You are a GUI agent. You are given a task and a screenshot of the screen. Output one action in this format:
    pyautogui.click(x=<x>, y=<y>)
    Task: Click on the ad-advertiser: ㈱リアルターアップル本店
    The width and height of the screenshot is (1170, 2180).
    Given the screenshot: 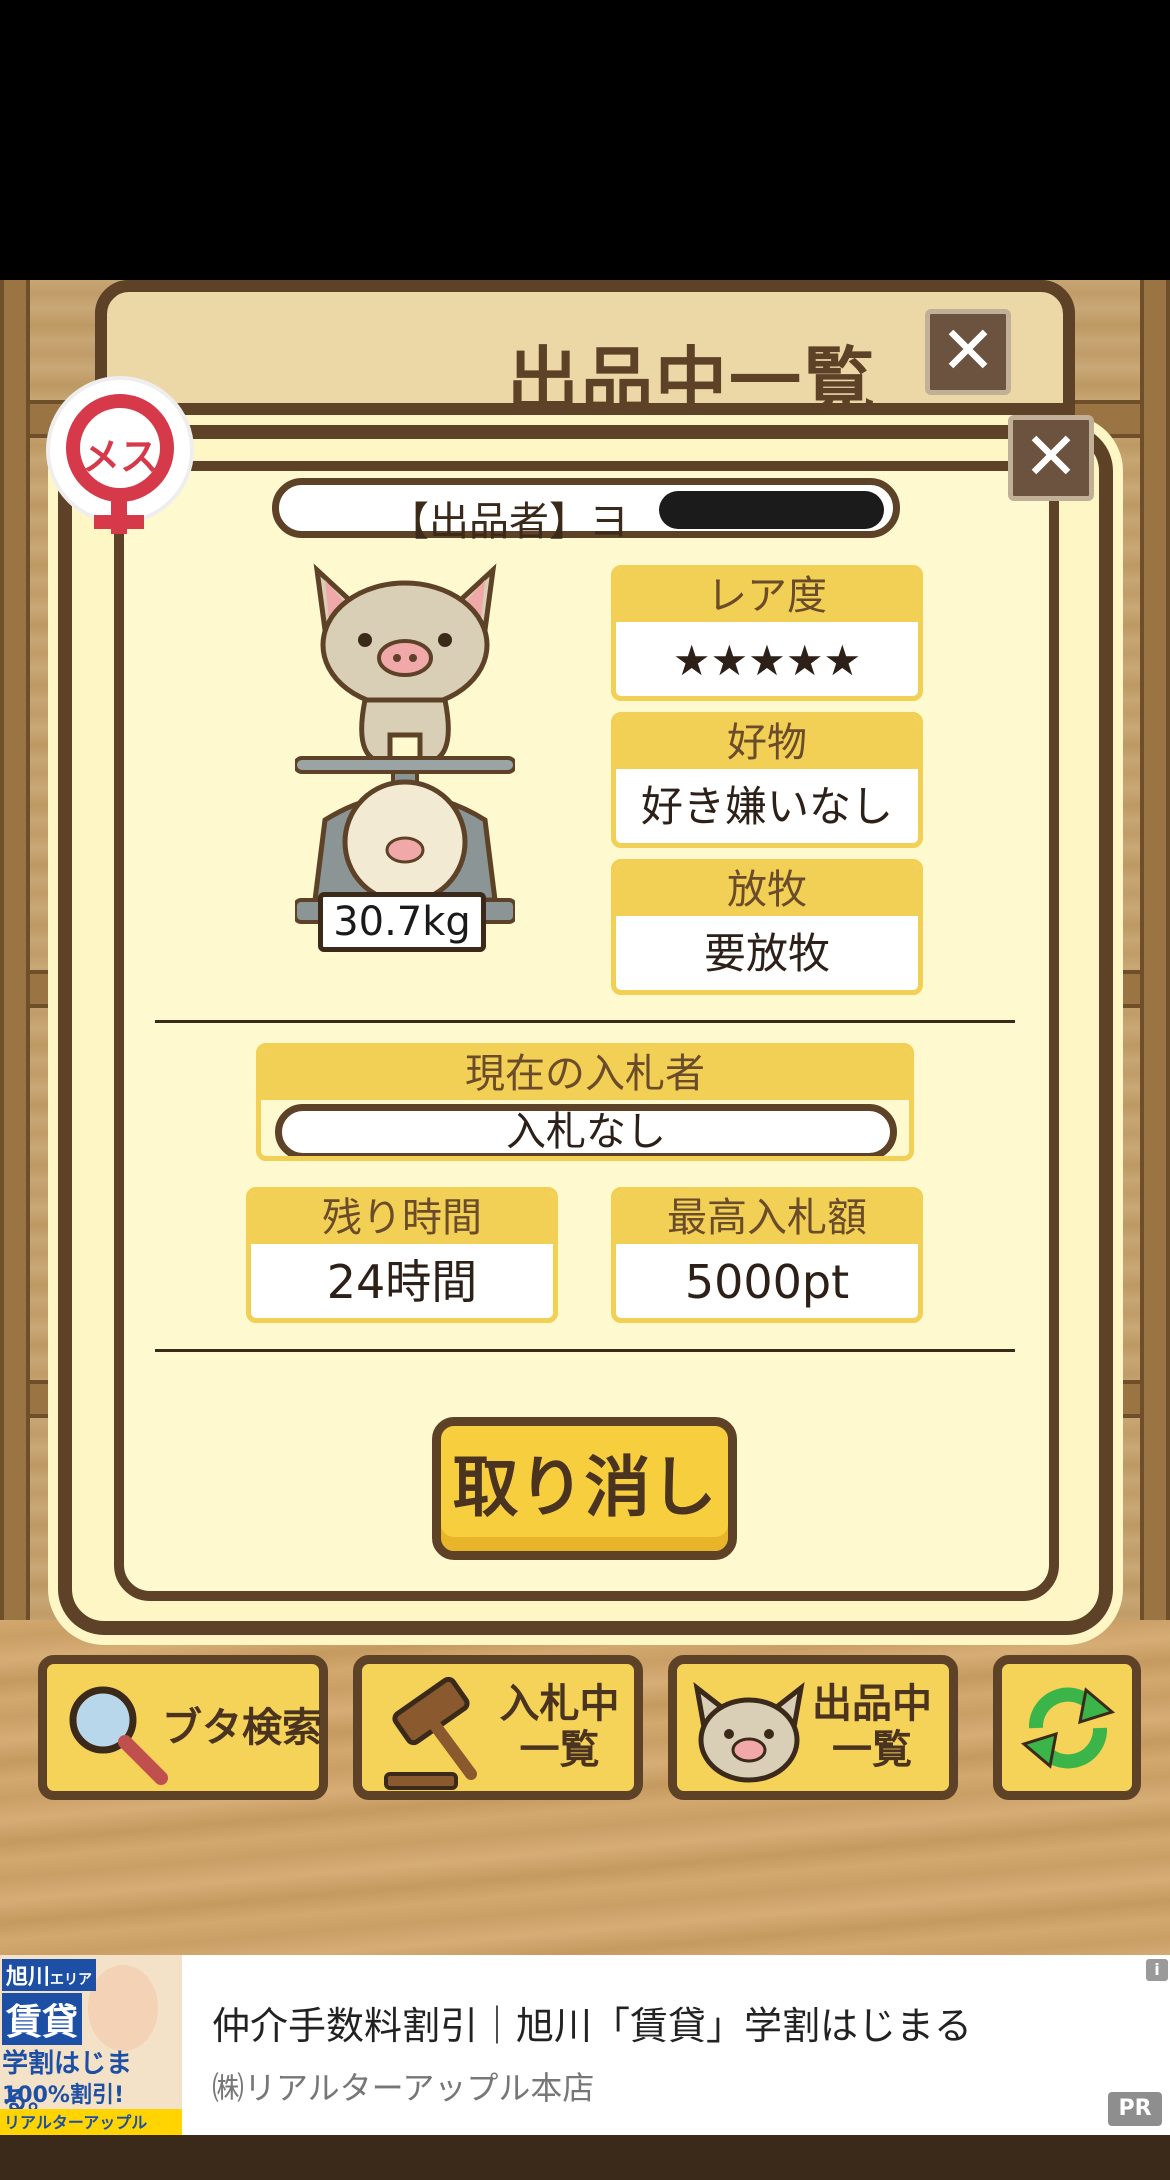 What is the action you would take?
    pyautogui.click(x=403, y=2086)
    